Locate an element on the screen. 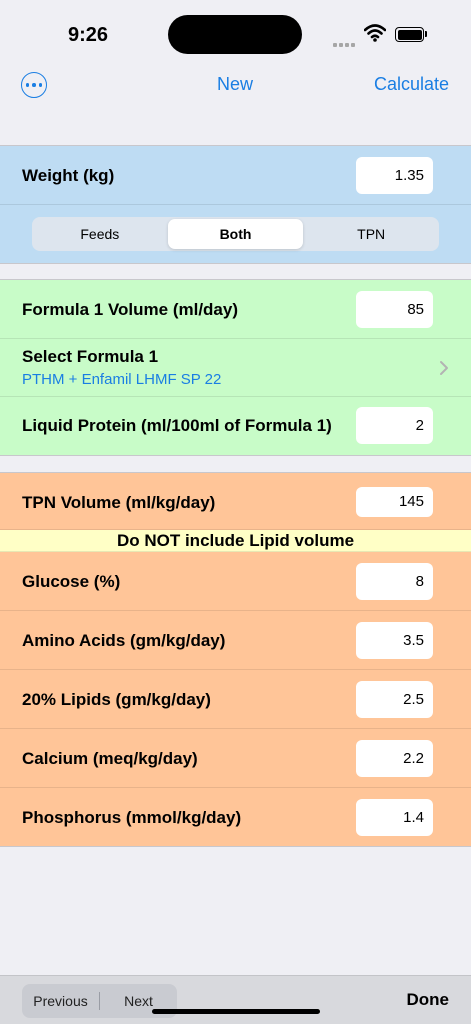 Image resolution: width=471 pixels, height=1024 pixels. lipids-label: 20% Lipids (gm/kg/day) is located at coordinates (116, 699).